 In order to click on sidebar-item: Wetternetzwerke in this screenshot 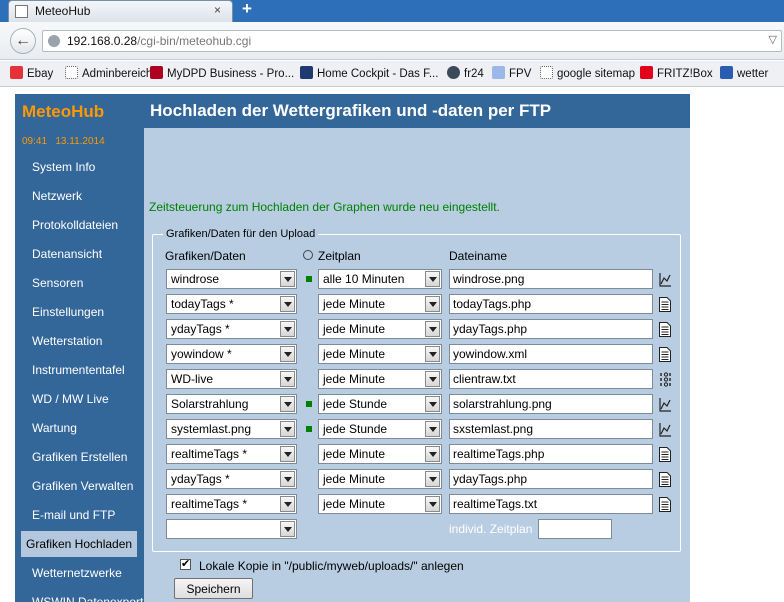, I will do `click(79, 573)`.